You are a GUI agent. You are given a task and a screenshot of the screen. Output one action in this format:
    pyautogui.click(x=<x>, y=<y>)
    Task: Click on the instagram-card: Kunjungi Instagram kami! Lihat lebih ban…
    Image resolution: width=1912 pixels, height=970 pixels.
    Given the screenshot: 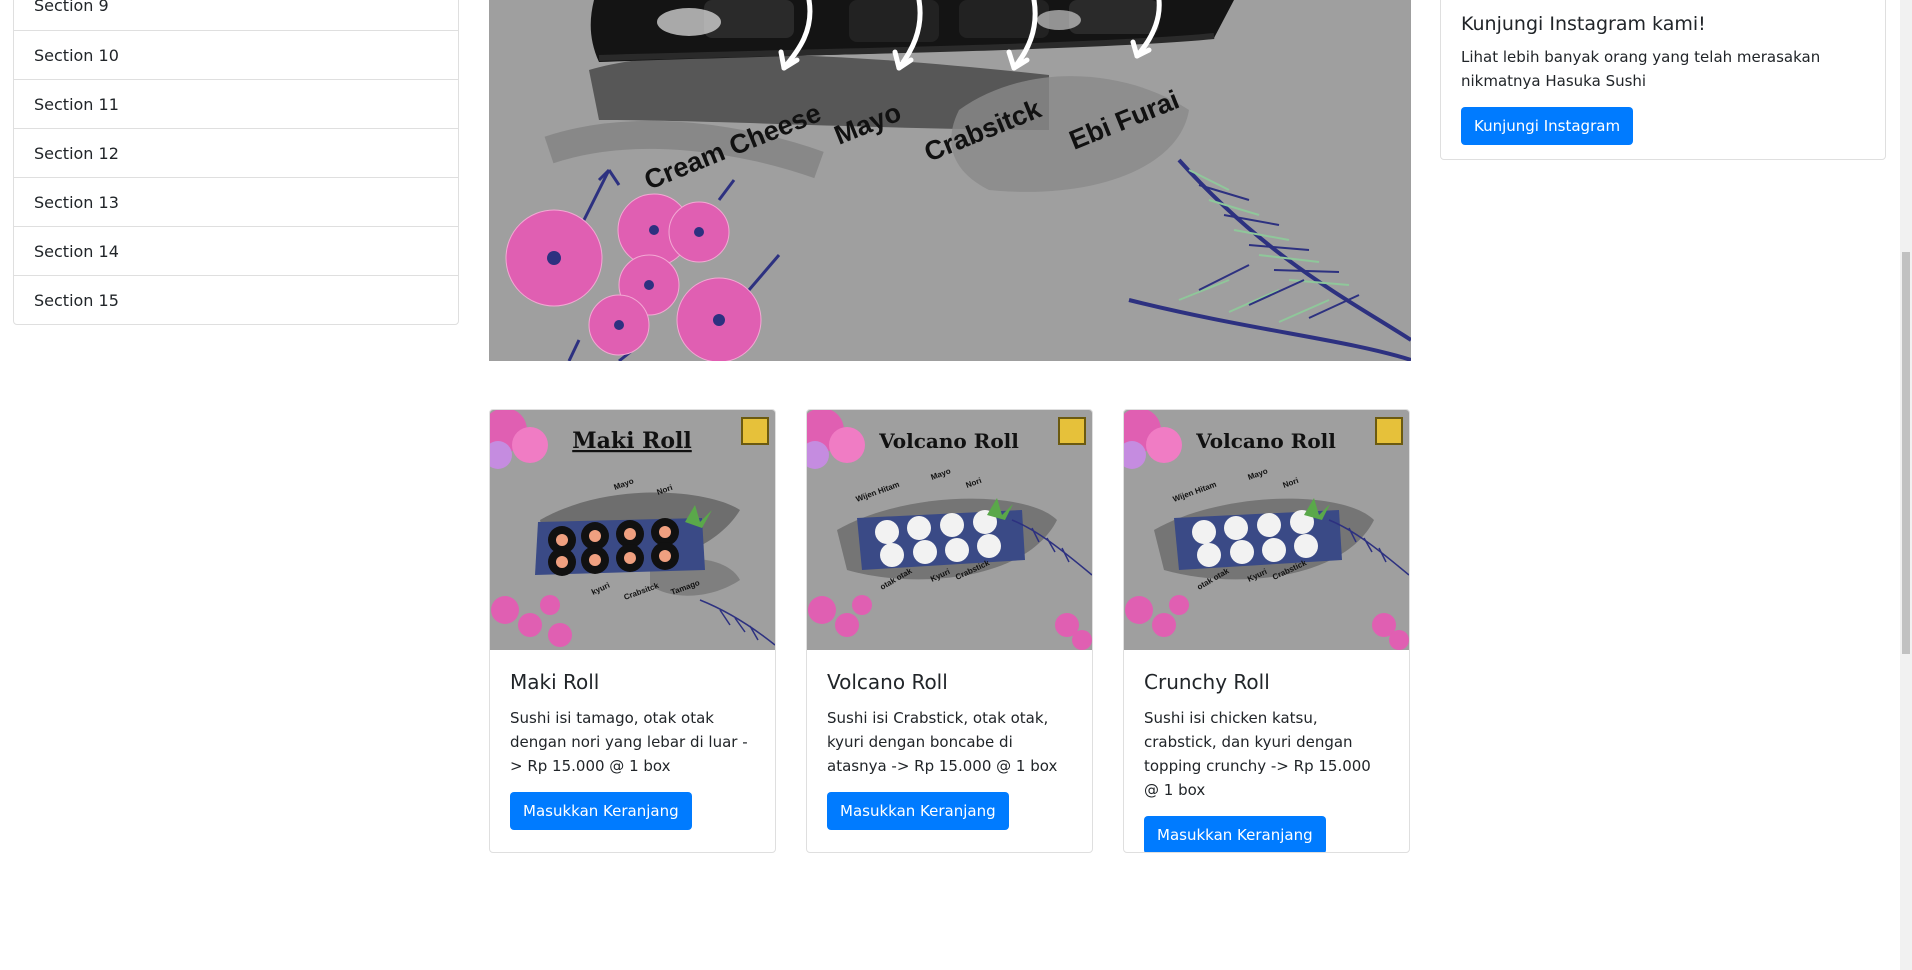 What is the action you would take?
    pyautogui.click(x=1663, y=80)
    